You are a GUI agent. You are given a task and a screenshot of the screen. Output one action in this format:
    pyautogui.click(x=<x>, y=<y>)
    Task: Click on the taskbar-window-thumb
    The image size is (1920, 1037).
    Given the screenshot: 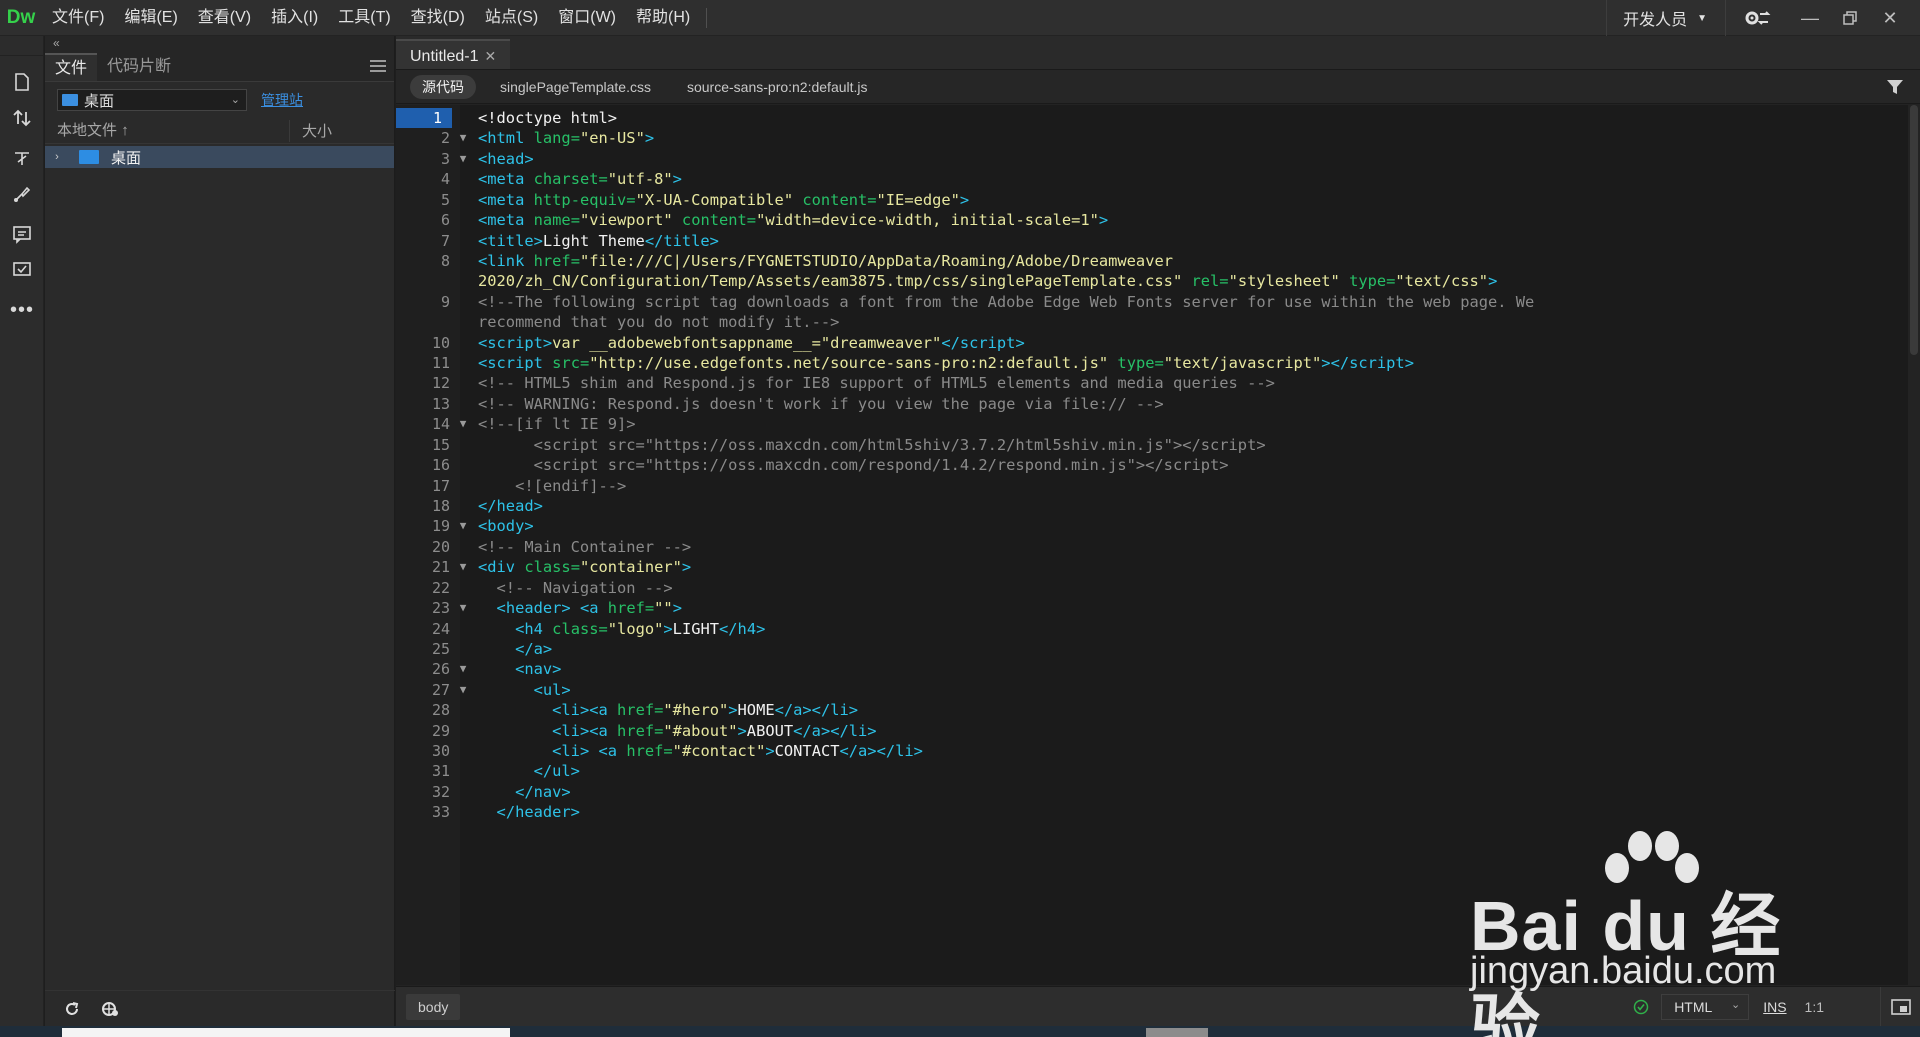 What is the action you would take?
    pyautogui.click(x=286, y=1032)
    